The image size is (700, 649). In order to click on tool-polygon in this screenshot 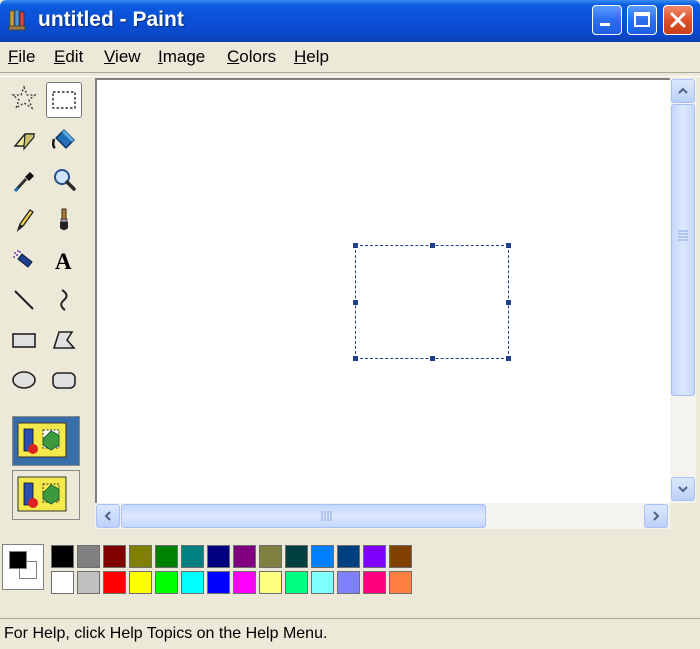, I will do `click(64, 340)`.